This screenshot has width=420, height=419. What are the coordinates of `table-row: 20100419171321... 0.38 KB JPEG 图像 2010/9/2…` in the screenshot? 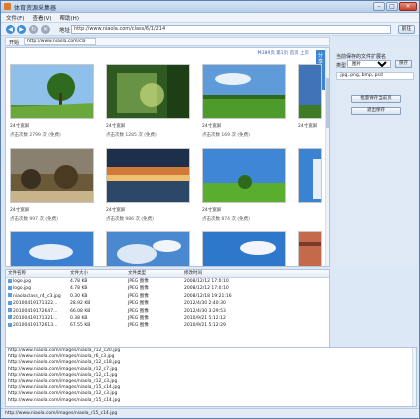 It's located at (167, 318).